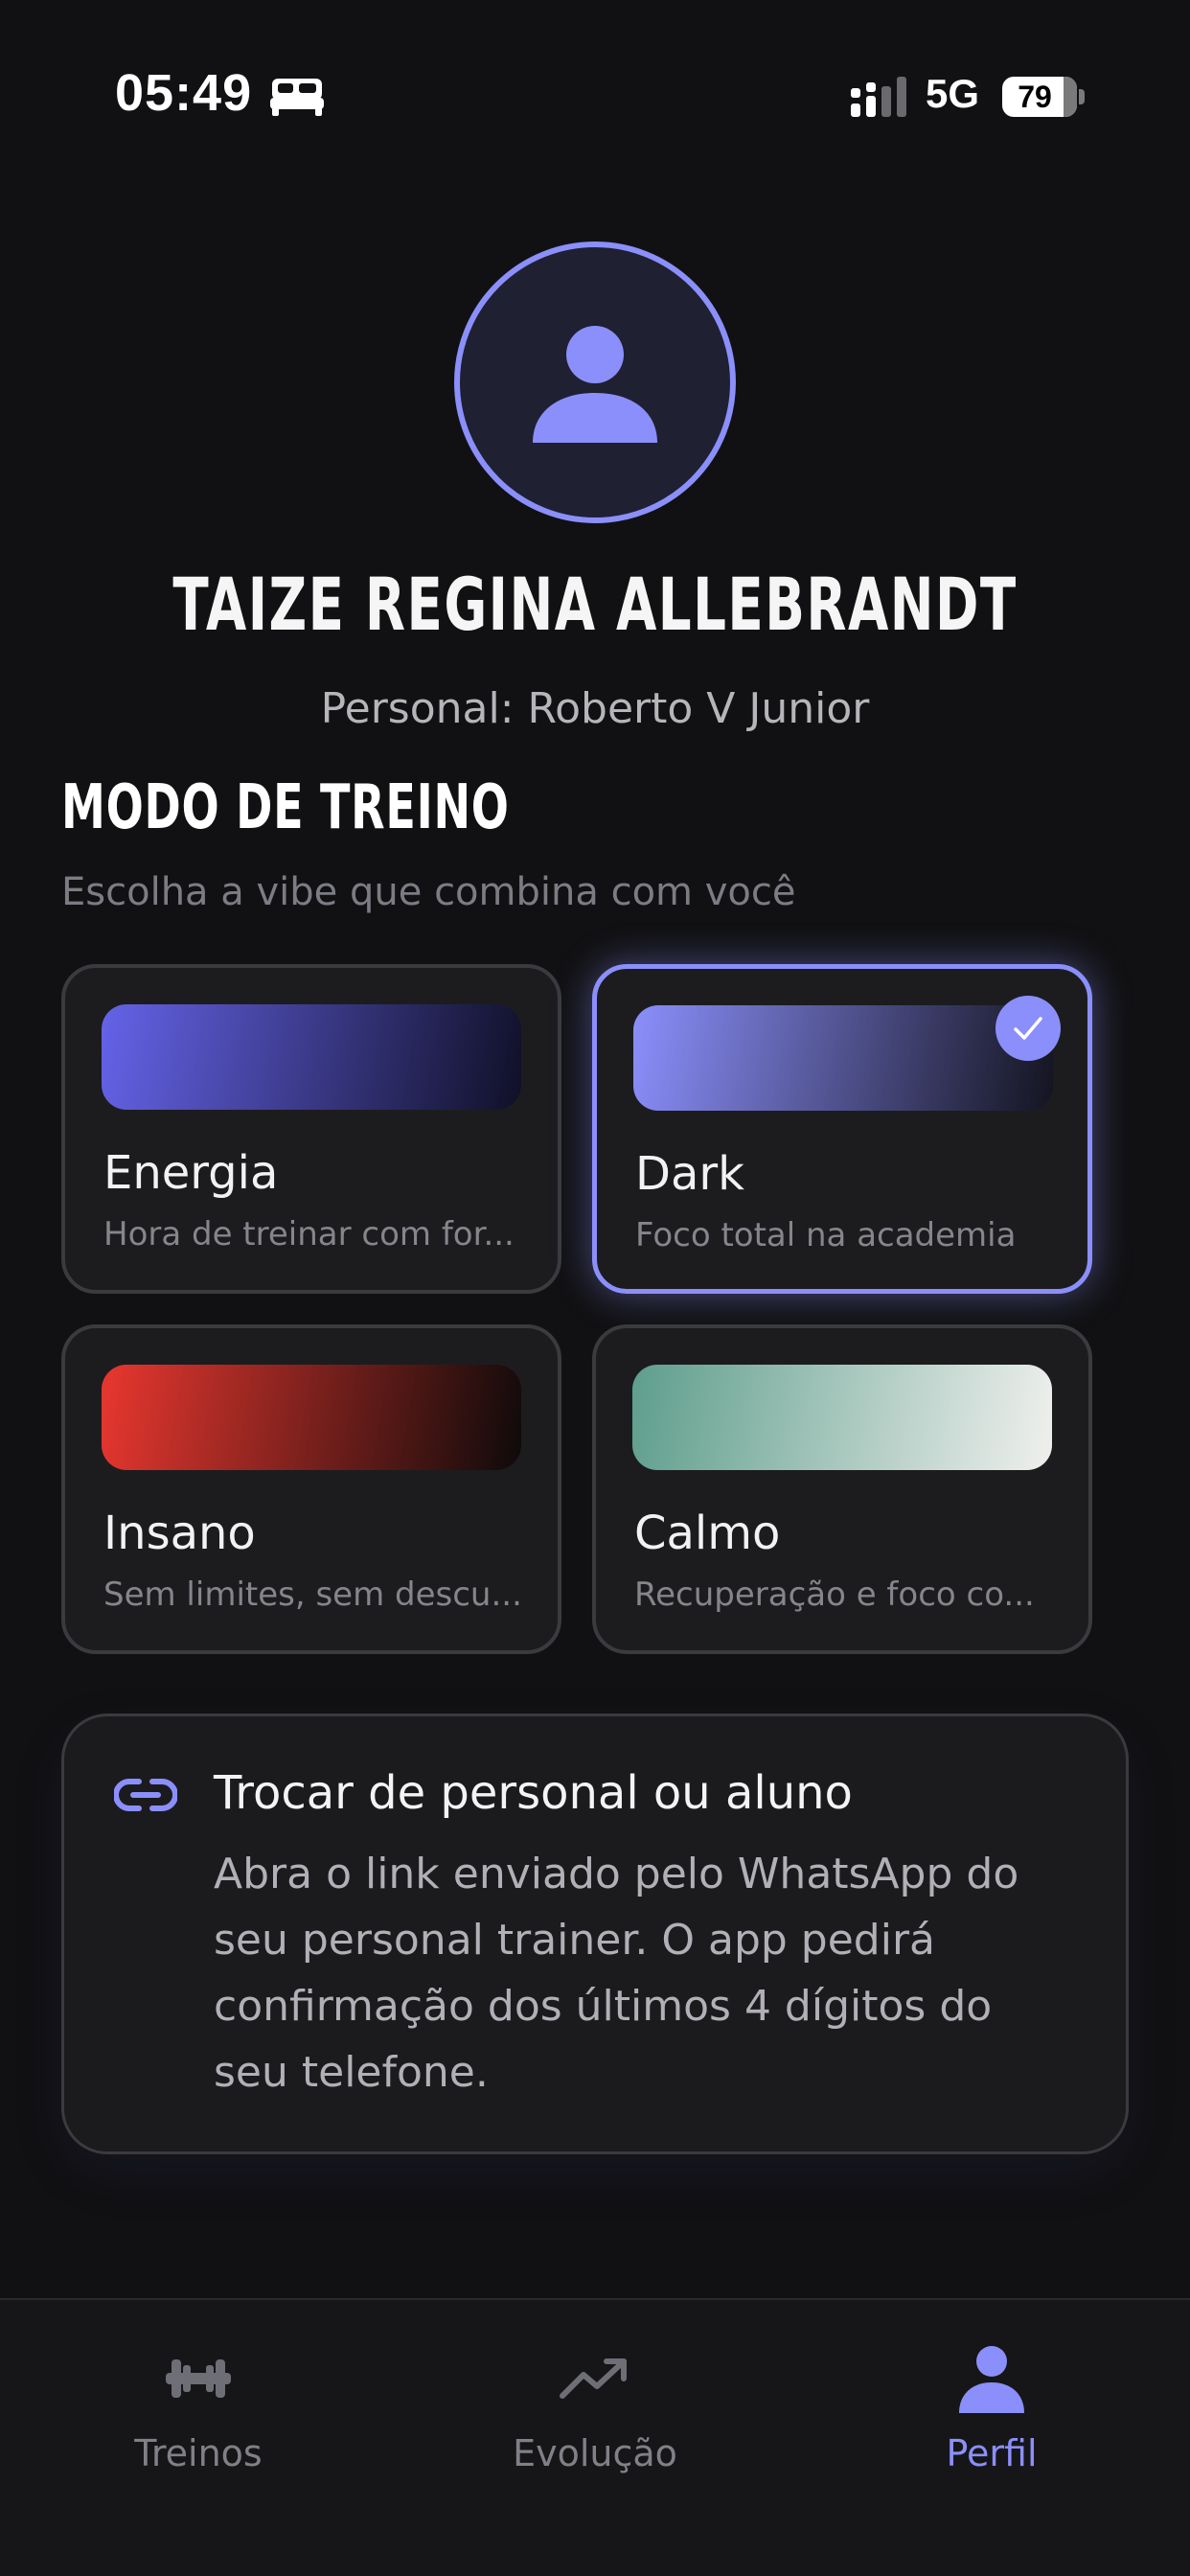 The height and width of the screenshot is (2576, 1190). Describe the element at coordinates (953, 93) in the screenshot. I see `network-type: 5G` at that location.